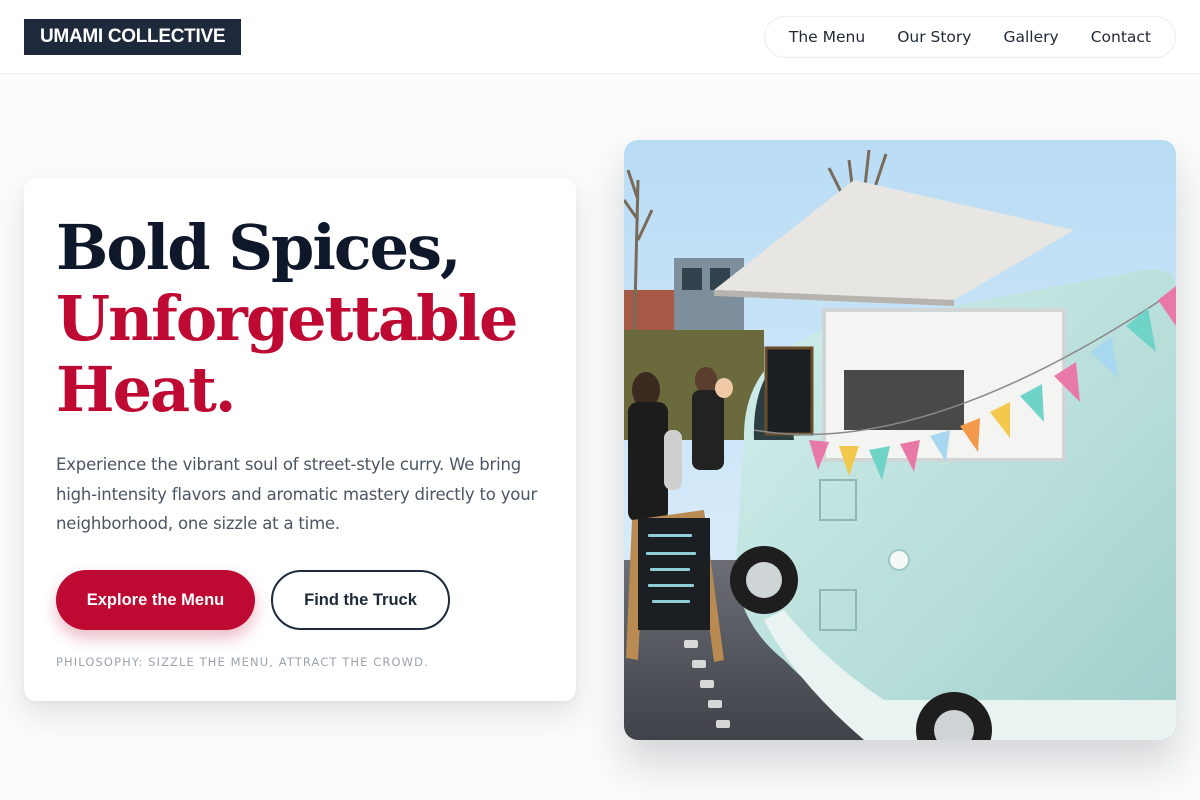 This screenshot has width=1200, height=800. What do you see at coordinates (1030, 37) in the screenshot?
I see `nav-link-gallery: Gallery` at bounding box center [1030, 37].